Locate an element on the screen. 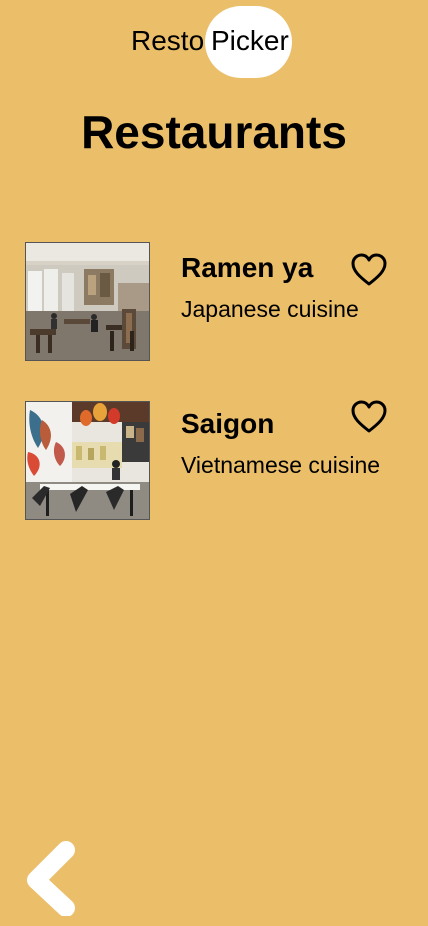 This screenshot has width=428, height=926. app-logo: Resto Picker is located at coordinates (214, 42).